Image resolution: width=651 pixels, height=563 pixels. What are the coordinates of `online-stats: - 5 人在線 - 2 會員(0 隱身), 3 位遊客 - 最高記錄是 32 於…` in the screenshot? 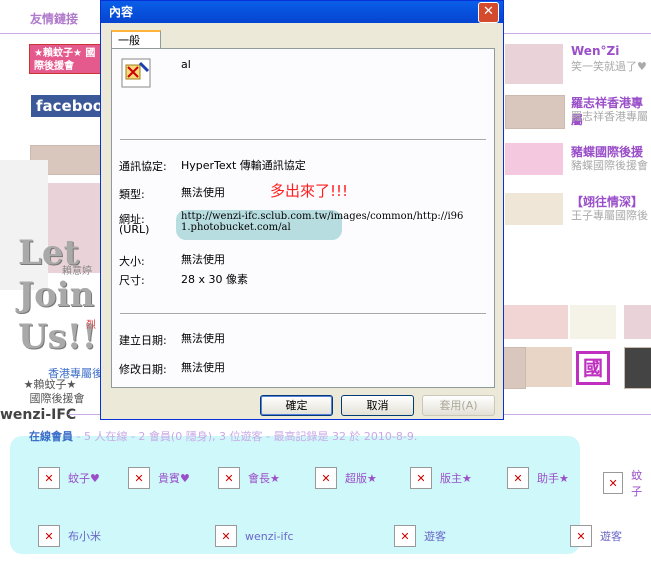 It's located at (245, 436).